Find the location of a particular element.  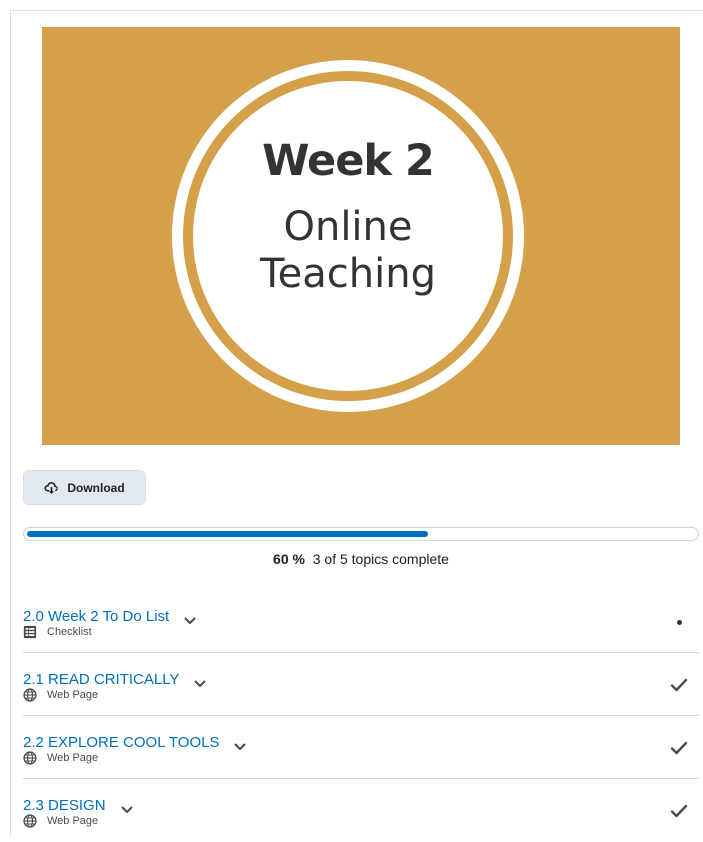

download-button-label: Download is located at coordinates (96, 487).